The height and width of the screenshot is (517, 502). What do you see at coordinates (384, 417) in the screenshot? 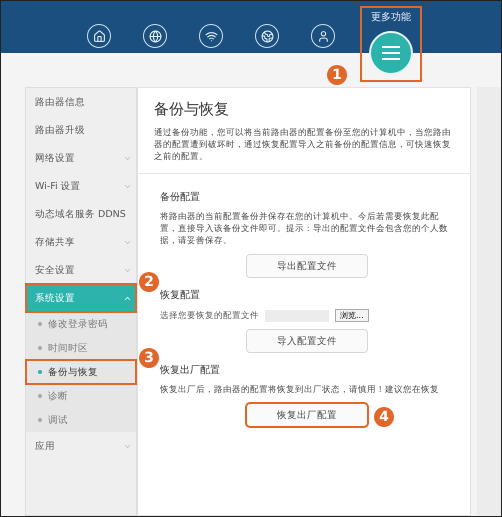
I see `callout-number: 4` at bounding box center [384, 417].